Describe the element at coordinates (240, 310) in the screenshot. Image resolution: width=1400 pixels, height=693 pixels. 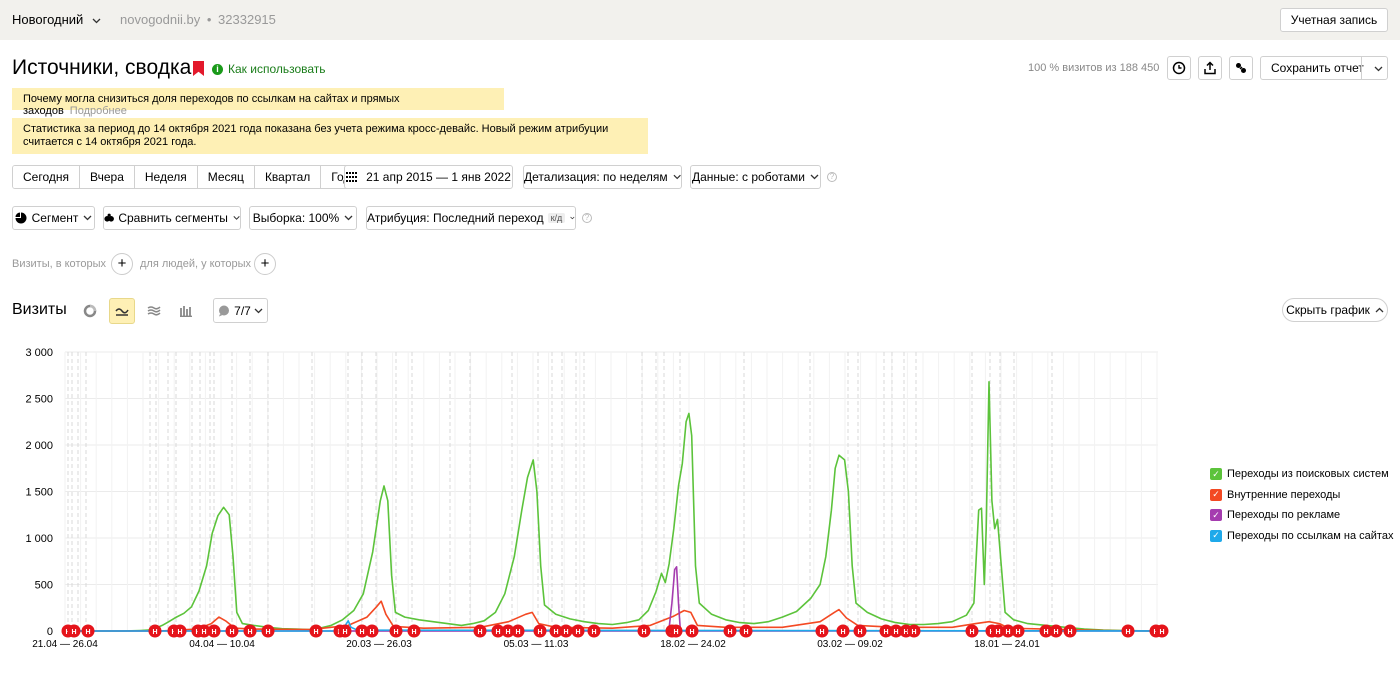
I see `series-selector-button: 7/7` at that location.